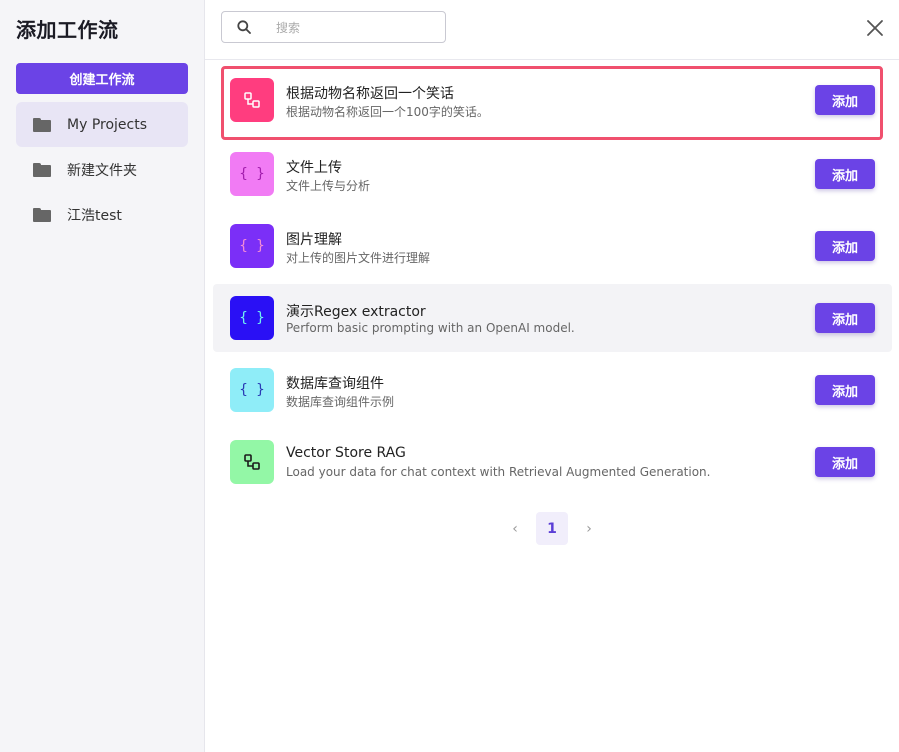 The image size is (899, 752). What do you see at coordinates (552, 103) in the screenshot?
I see `workflow-row: 根据动物名称返回一个笑话 根据动物名称返回一个100字的笑话。 添加` at bounding box center [552, 103].